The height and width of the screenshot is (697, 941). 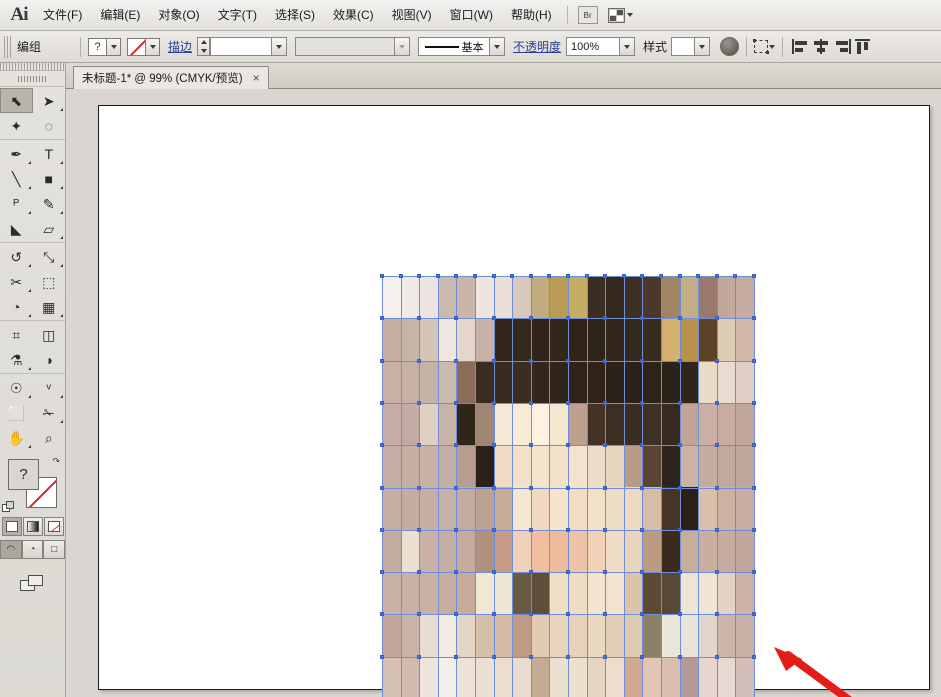 What do you see at coordinates (11, 549) in the screenshot?
I see `normal-screen-mode-button: ◠` at bounding box center [11, 549].